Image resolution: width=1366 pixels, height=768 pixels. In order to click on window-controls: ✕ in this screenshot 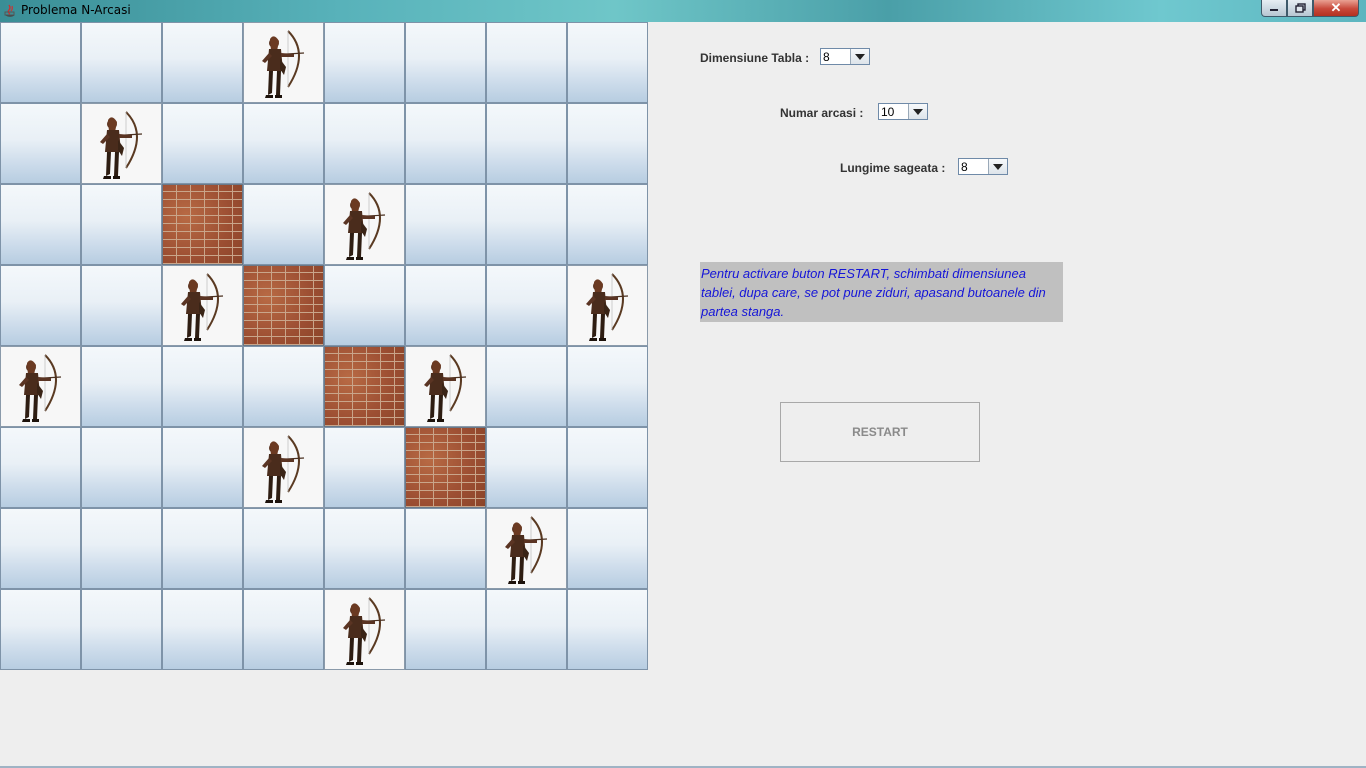, I will do `click(1310, 9)`.